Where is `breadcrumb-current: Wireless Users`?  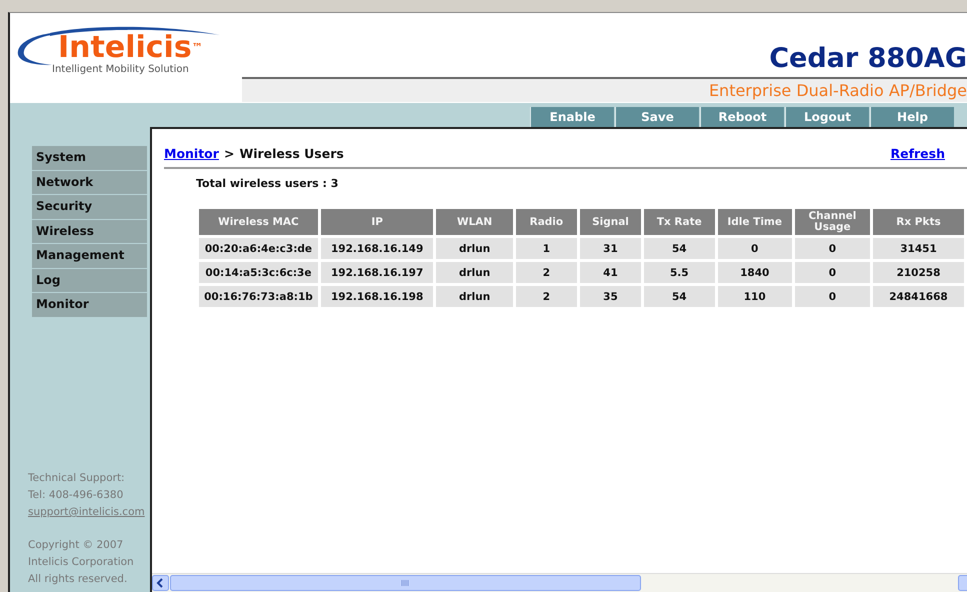
breadcrumb-current: Wireless Users is located at coordinates (291, 153).